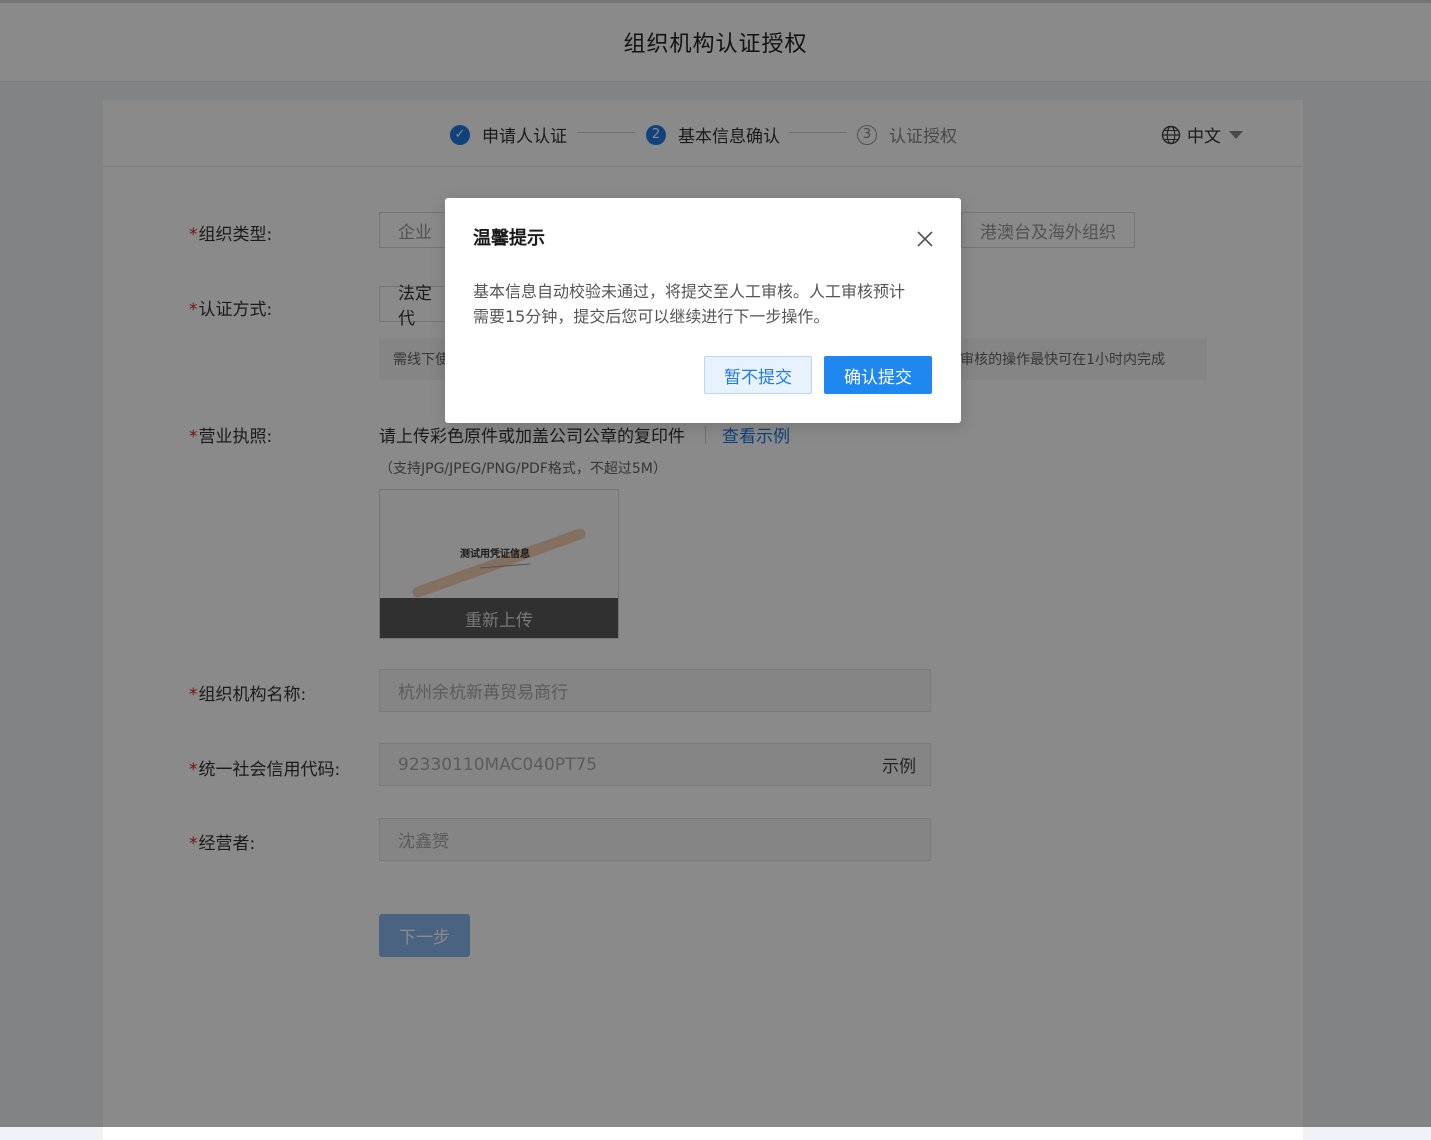 The width and height of the screenshot is (1431, 1140). Describe the element at coordinates (878, 375) in the screenshot. I see `confirm-submit-button: 确认提交` at that location.